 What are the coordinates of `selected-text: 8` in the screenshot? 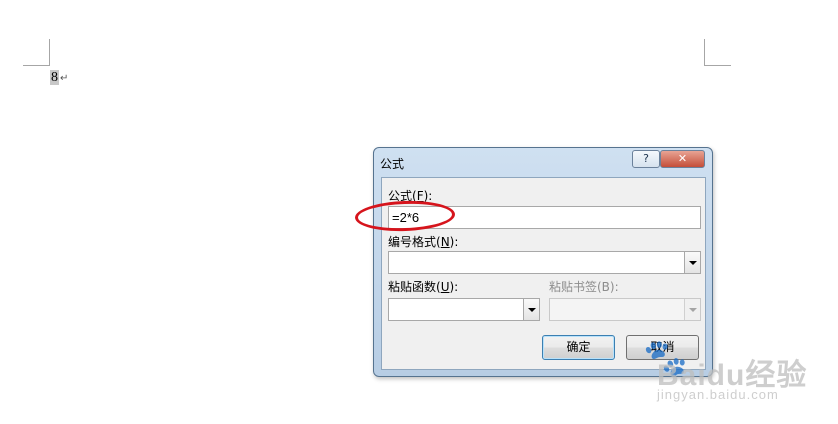 It's located at (54, 77).